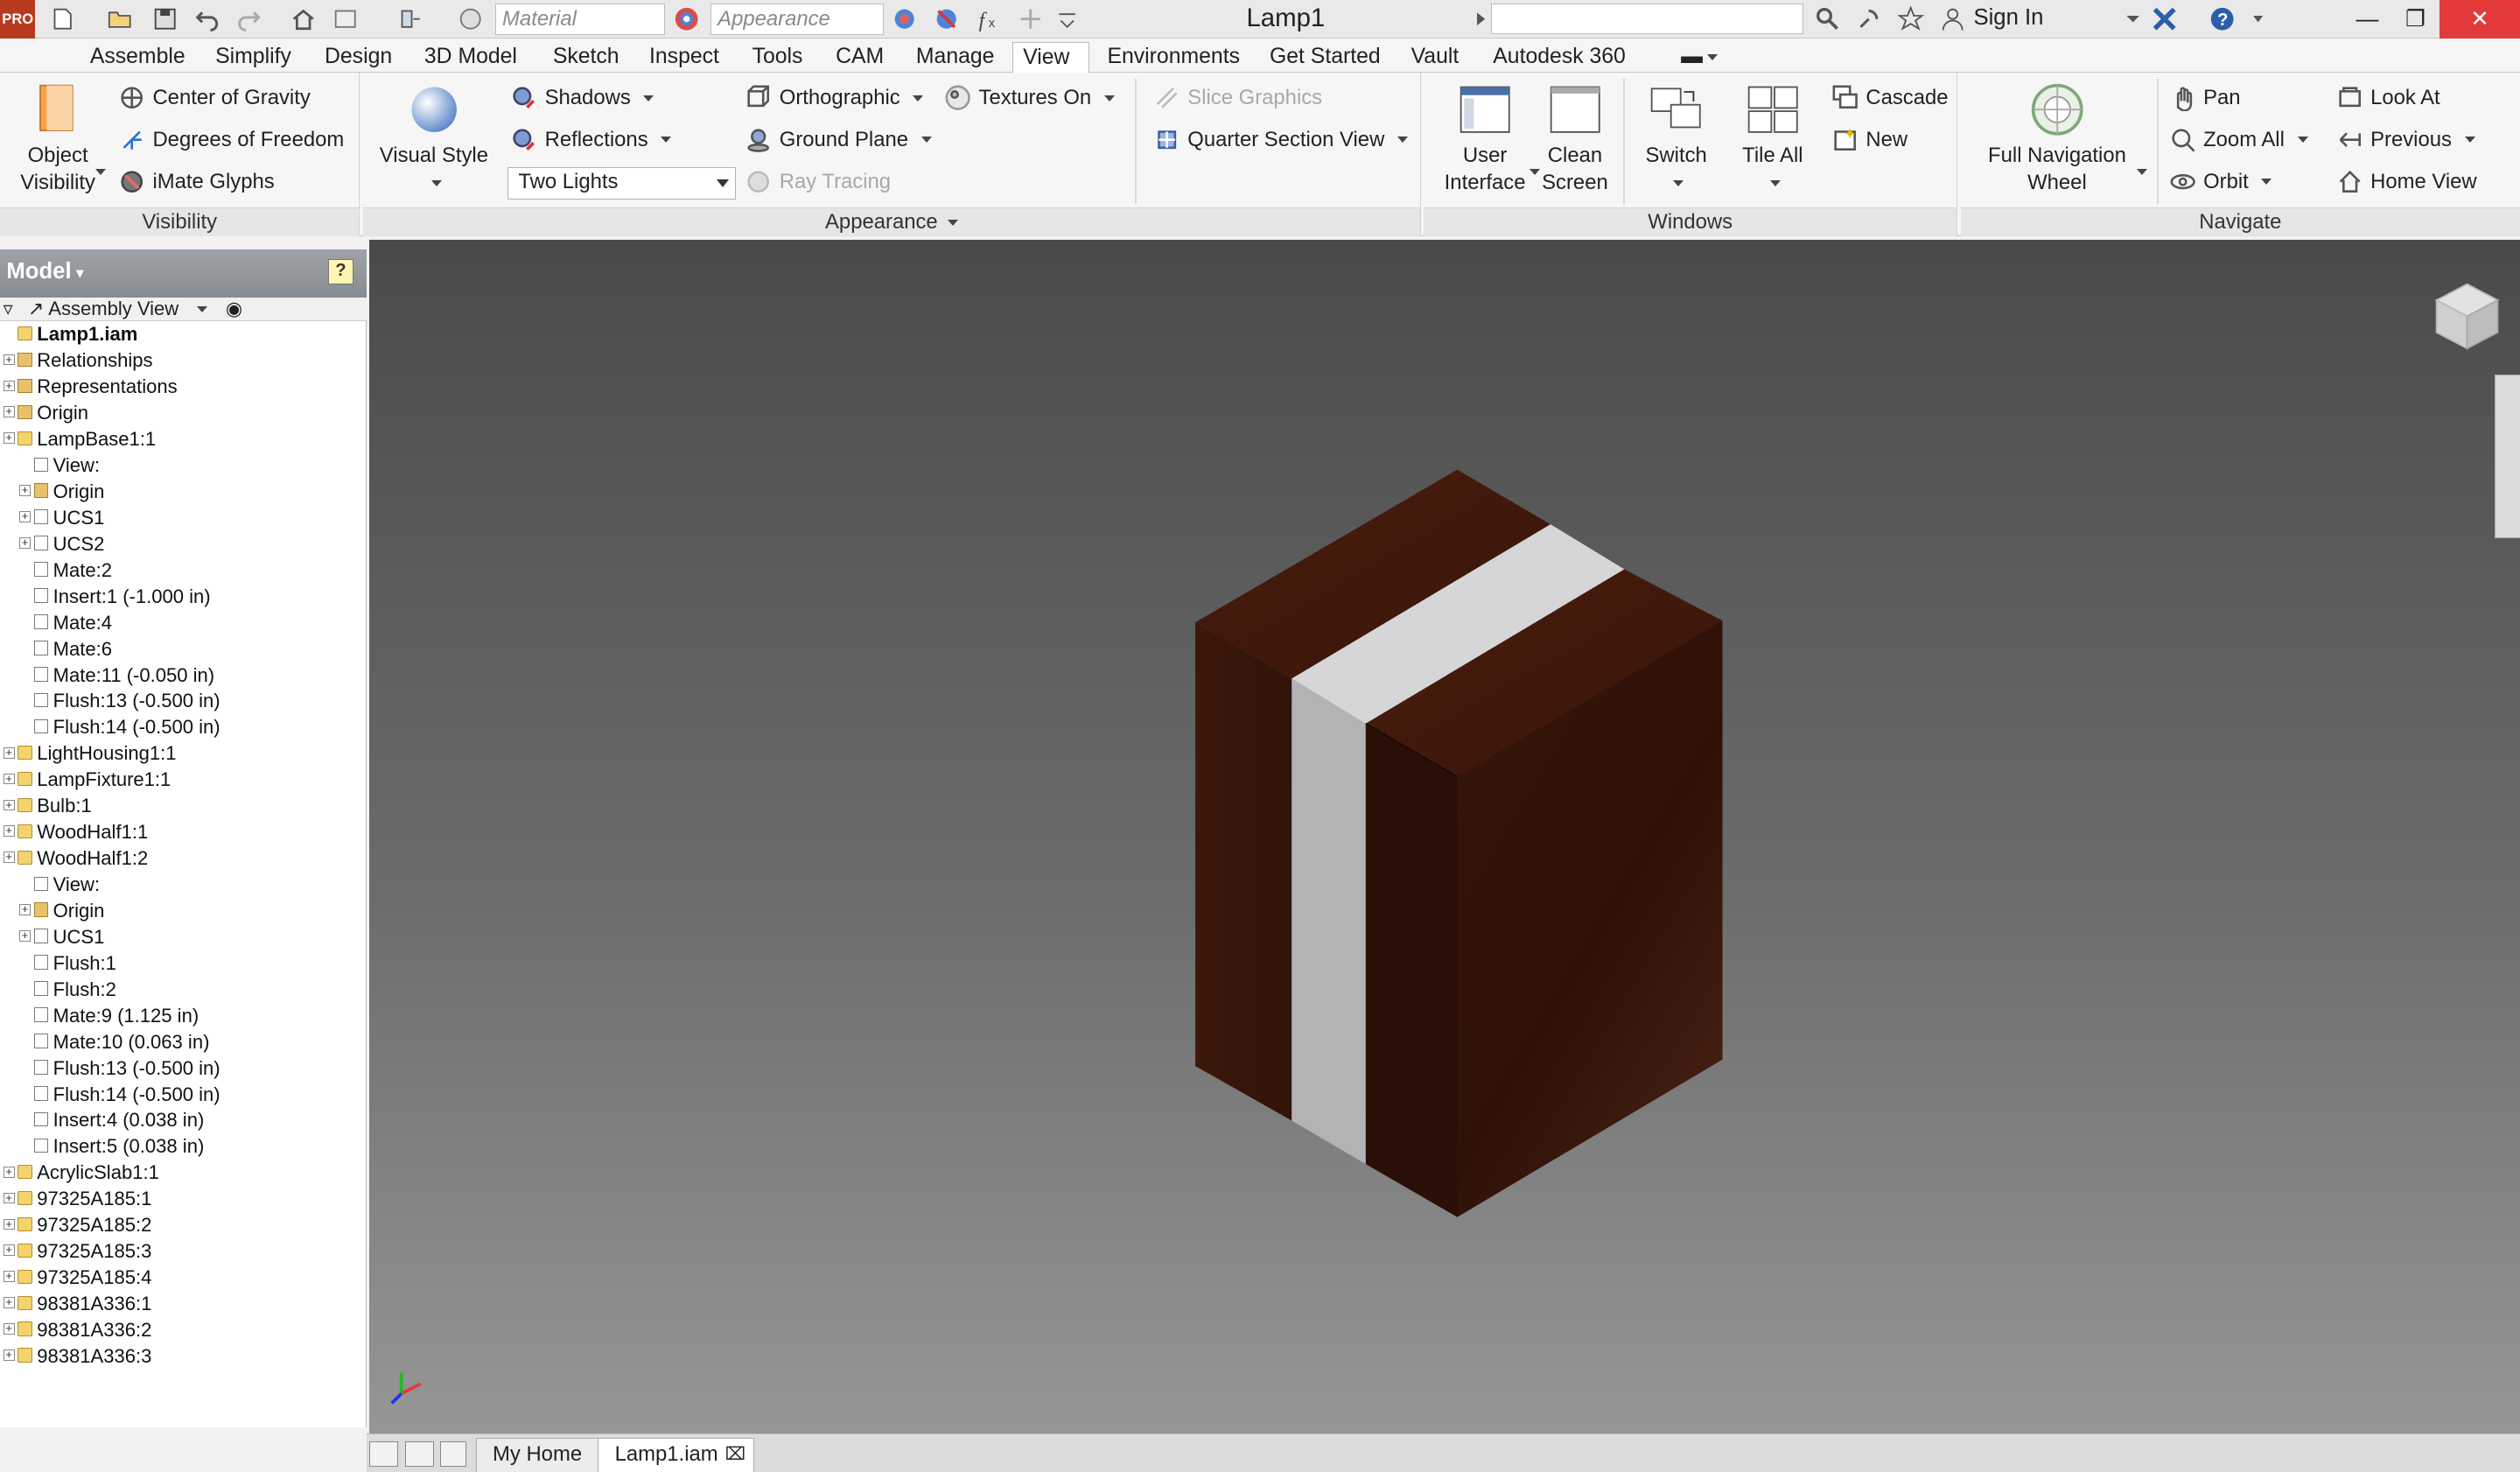 This screenshot has width=2520, height=1472. I want to click on tab-cam: CAM, so click(859, 58).